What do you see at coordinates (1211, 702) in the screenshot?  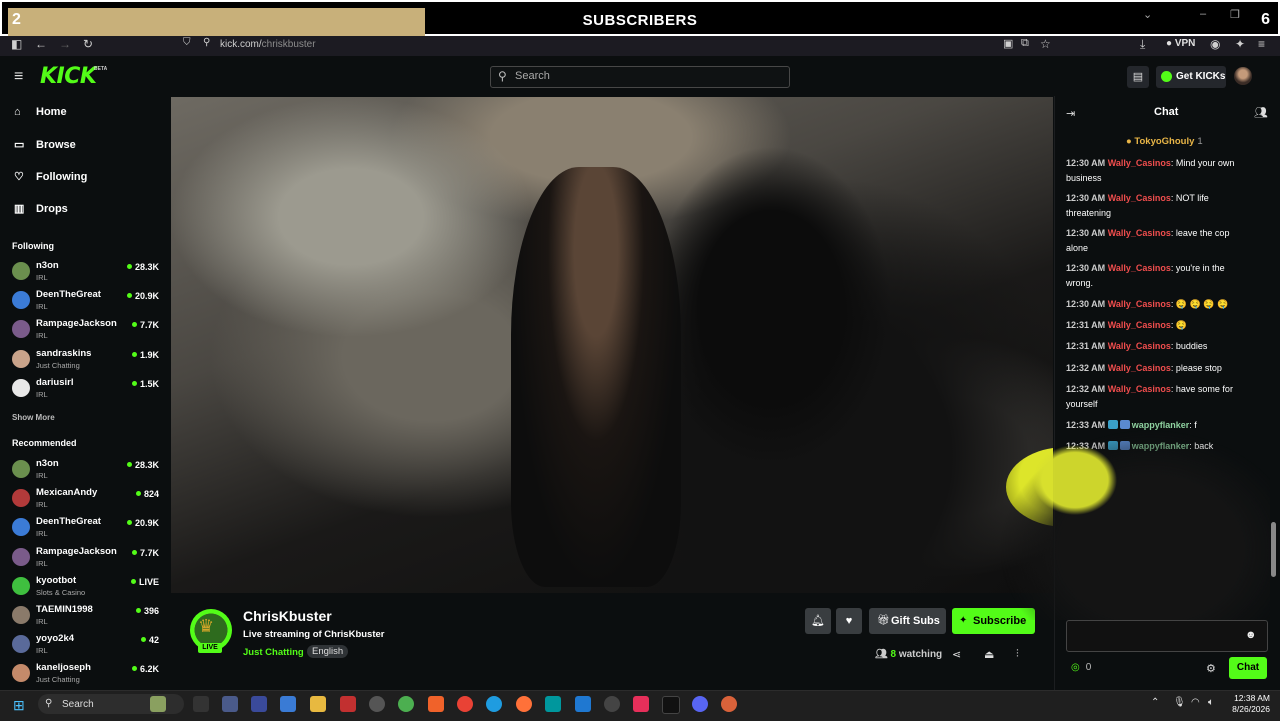 I see `volume-icon: 🔈︎` at bounding box center [1211, 702].